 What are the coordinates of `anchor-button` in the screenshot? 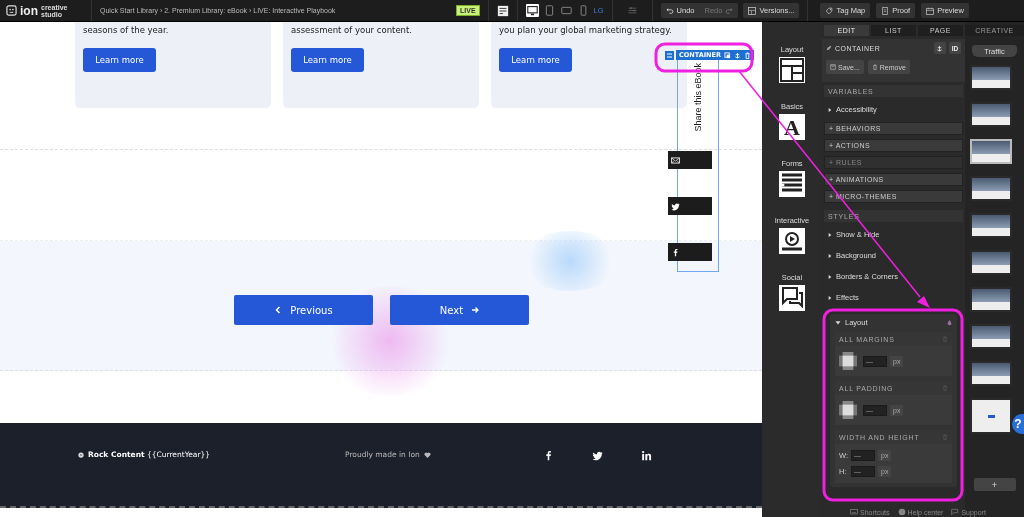 It's located at (940, 48).